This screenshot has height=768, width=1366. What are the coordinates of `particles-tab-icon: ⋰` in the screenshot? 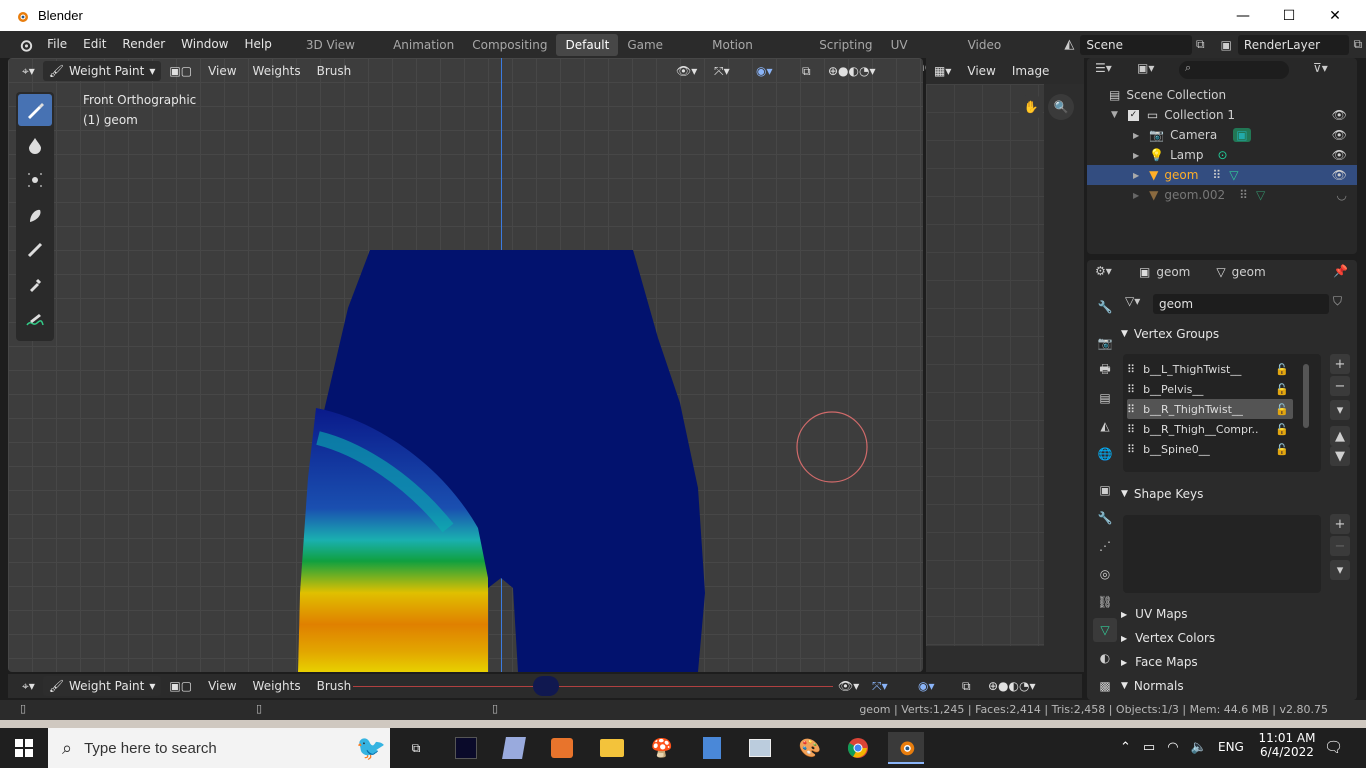 It's located at (1105, 546).